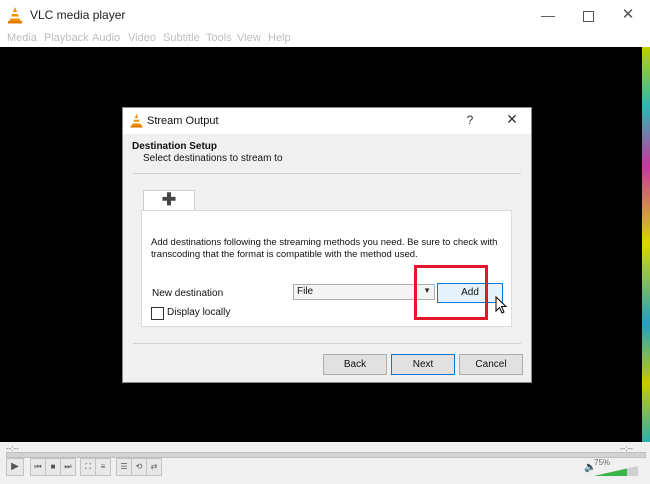  Describe the element at coordinates (501, 305) in the screenshot. I see `mouse-cursor-icon` at that location.